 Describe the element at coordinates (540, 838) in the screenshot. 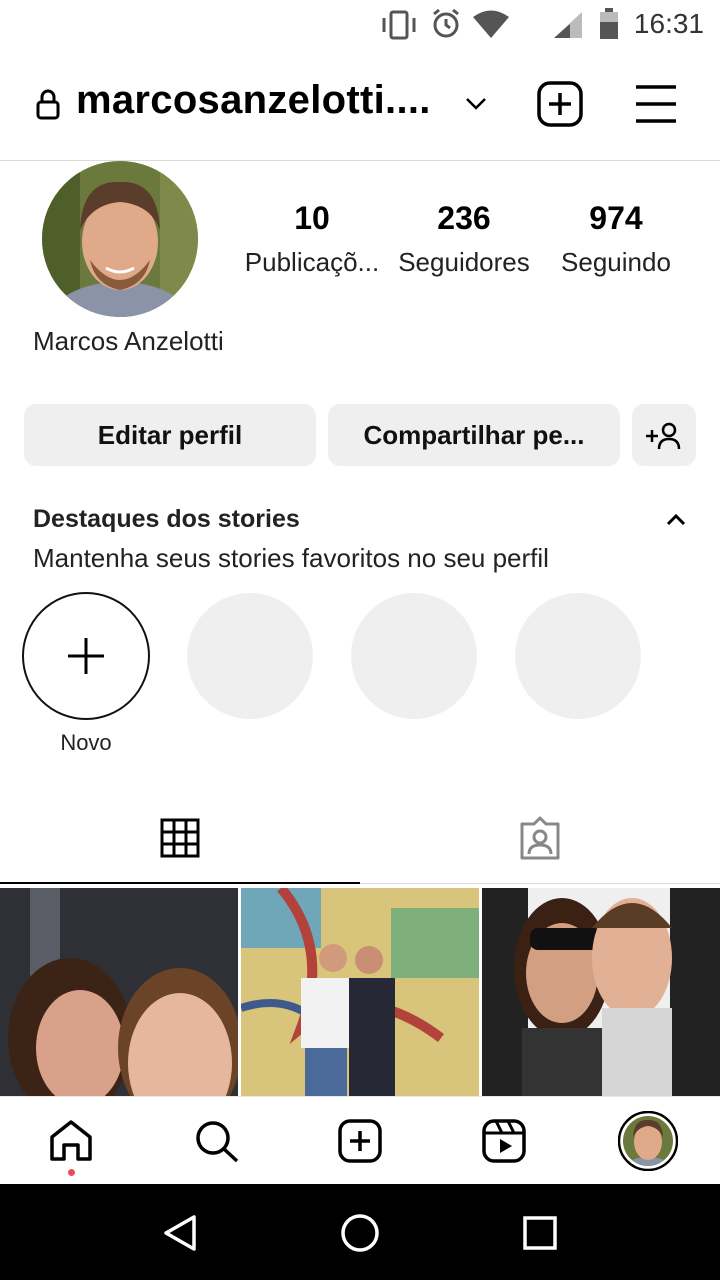

I see `tagged-icon` at that location.